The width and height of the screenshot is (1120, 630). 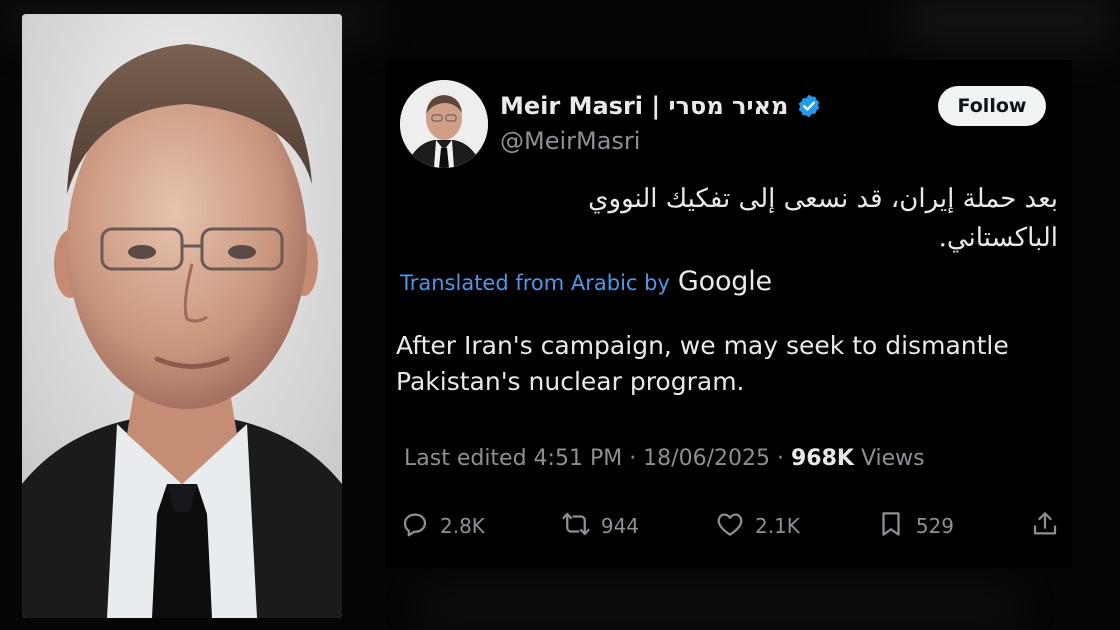 I want to click on follow-button: Follow, so click(x=992, y=106).